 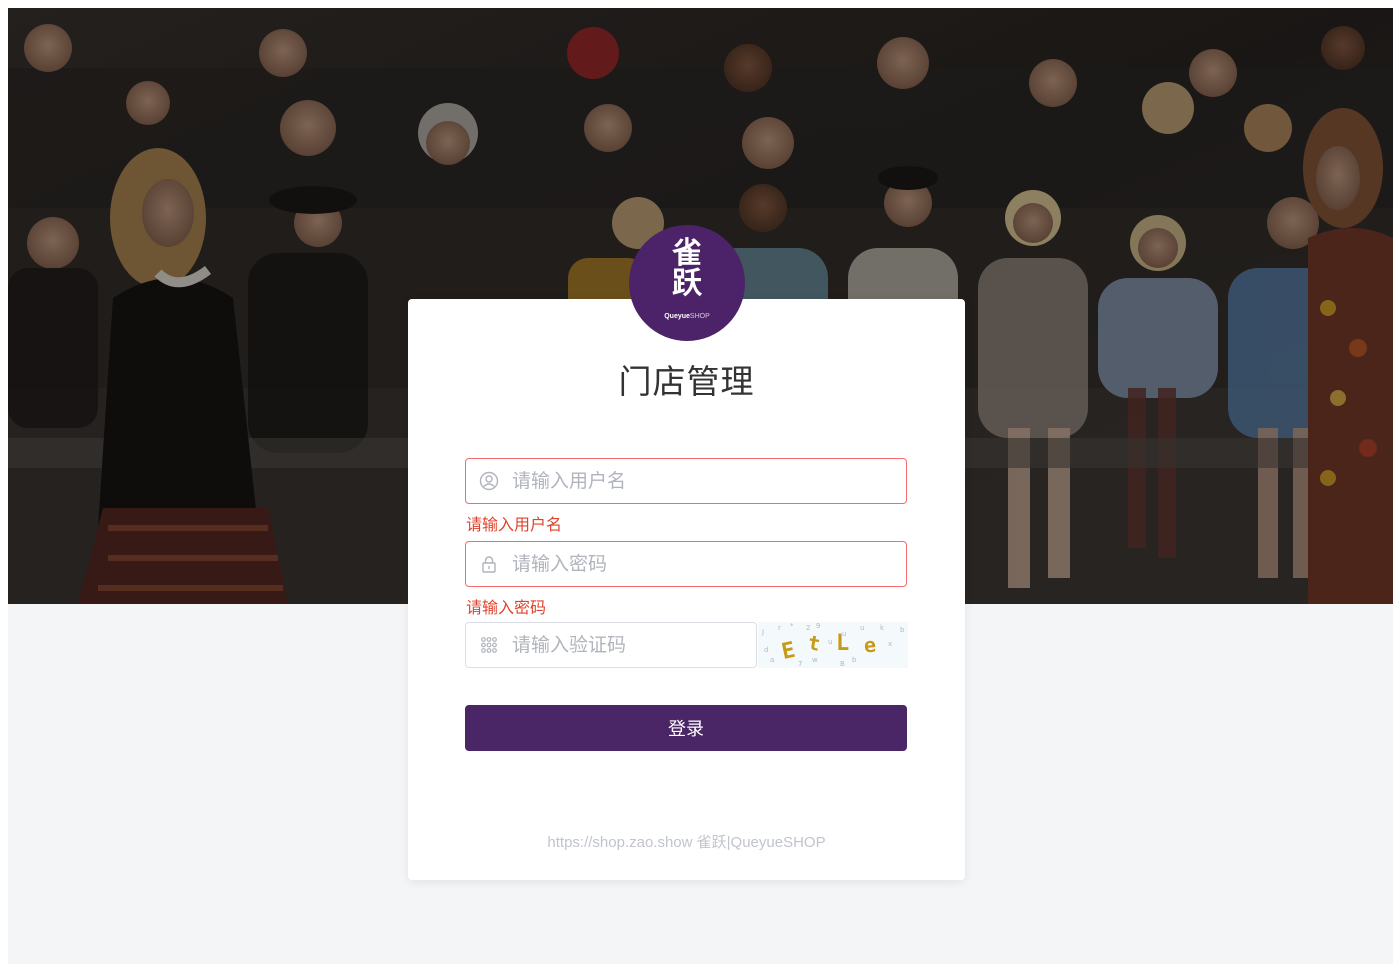 I want to click on footer-text: https://shop.zao.show 雀跃|QueyueSHOP, so click(x=686, y=842).